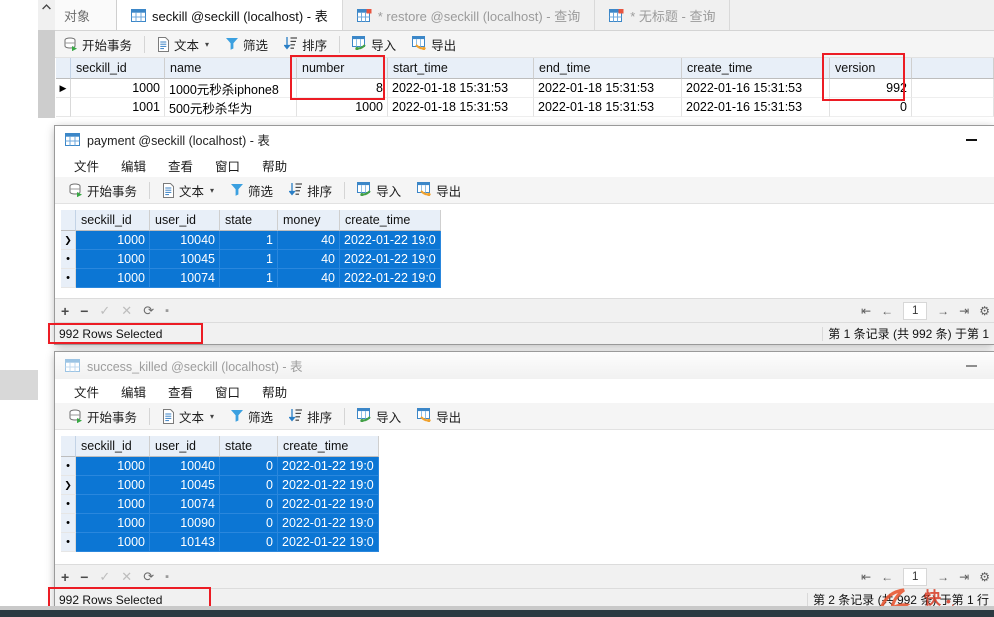 The height and width of the screenshot is (617, 994). What do you see at coordinates (231, 107) in the screenshot?
I see `cell-name: 500元秒杀华为` at bounding box center [231, 107].